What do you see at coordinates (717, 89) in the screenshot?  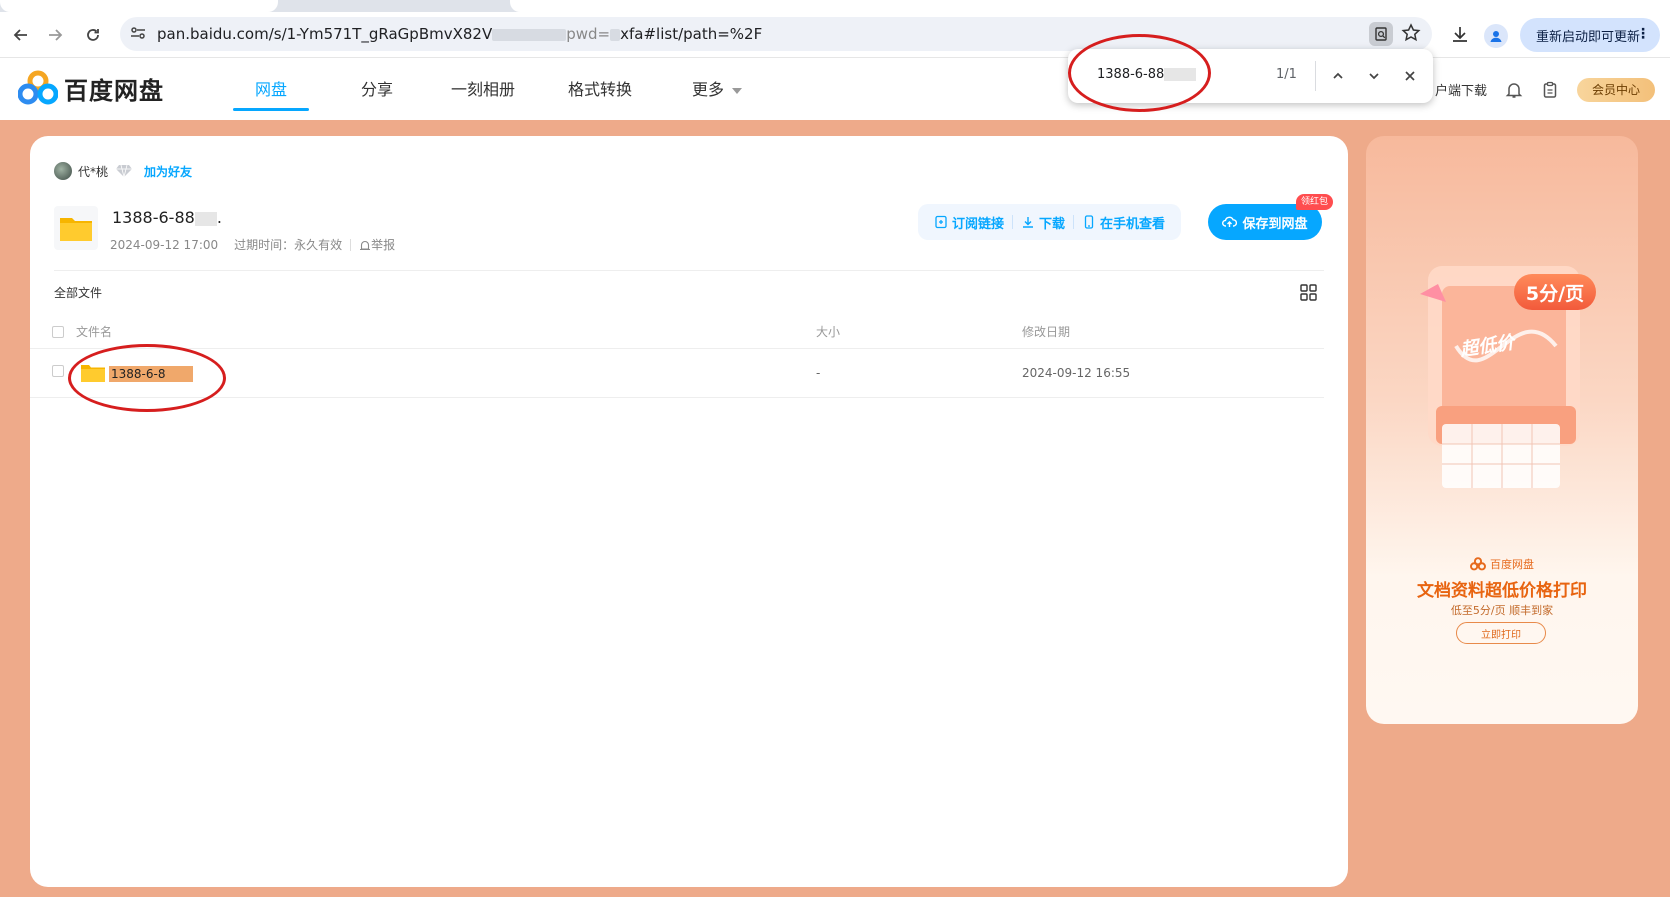 I see `nav-item-more: 更多` at bounding box center [717, 89].